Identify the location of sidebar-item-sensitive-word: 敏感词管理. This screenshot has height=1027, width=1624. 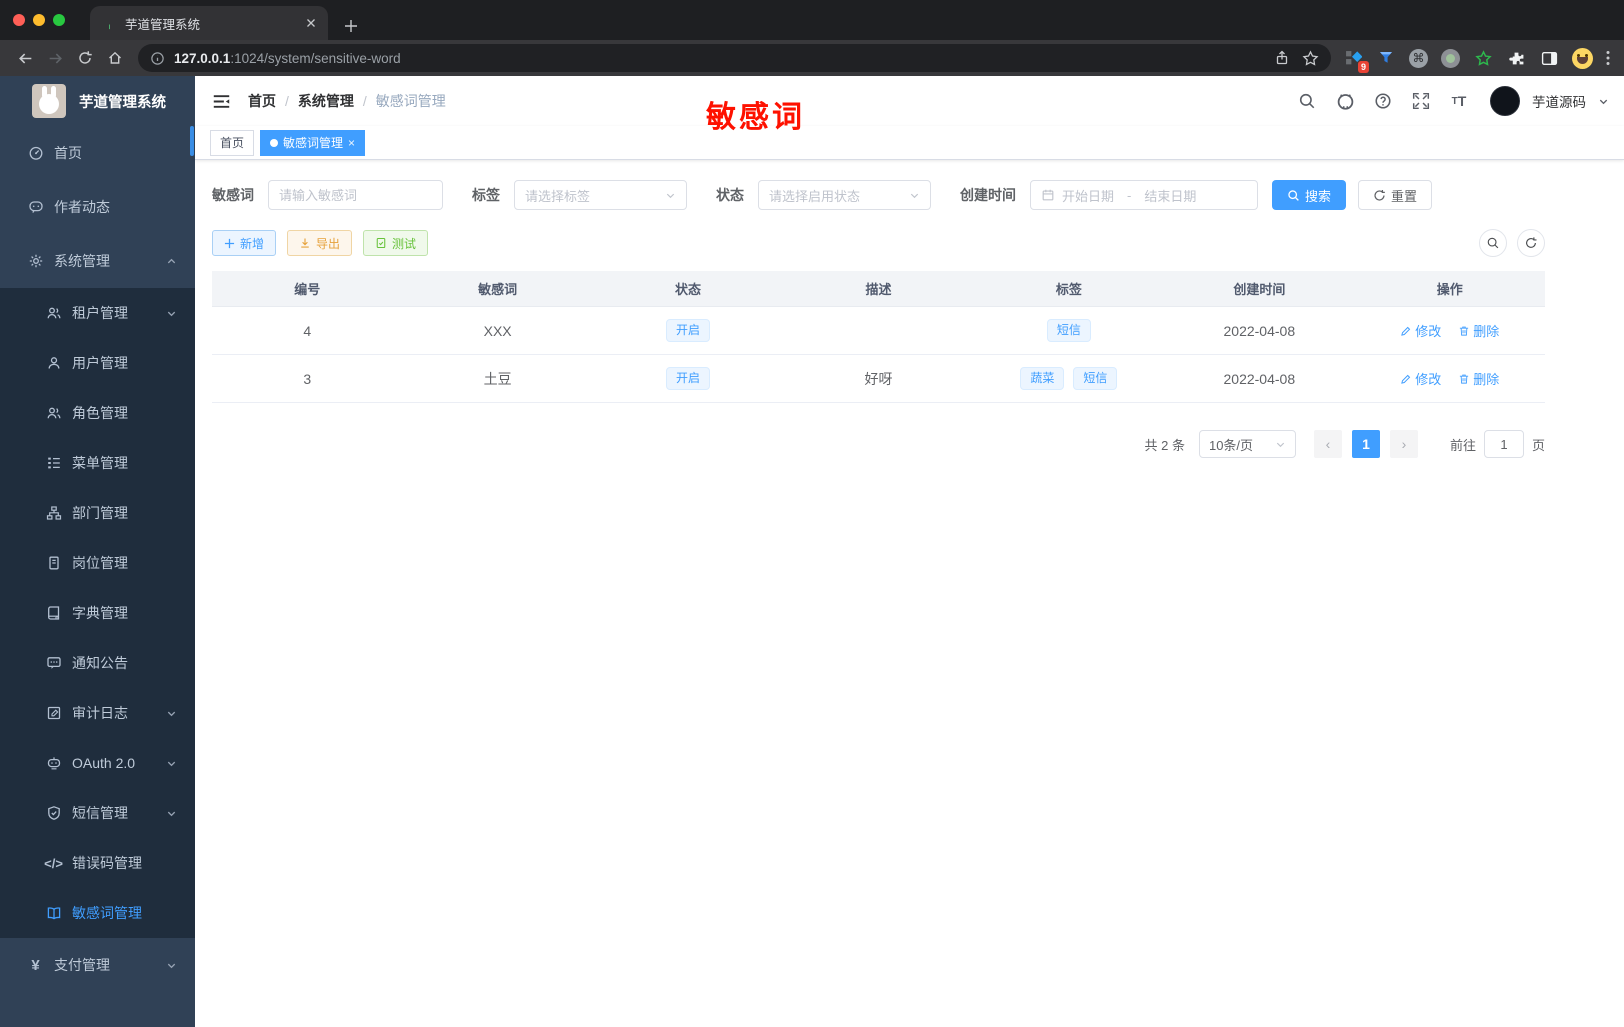
(97, 913).